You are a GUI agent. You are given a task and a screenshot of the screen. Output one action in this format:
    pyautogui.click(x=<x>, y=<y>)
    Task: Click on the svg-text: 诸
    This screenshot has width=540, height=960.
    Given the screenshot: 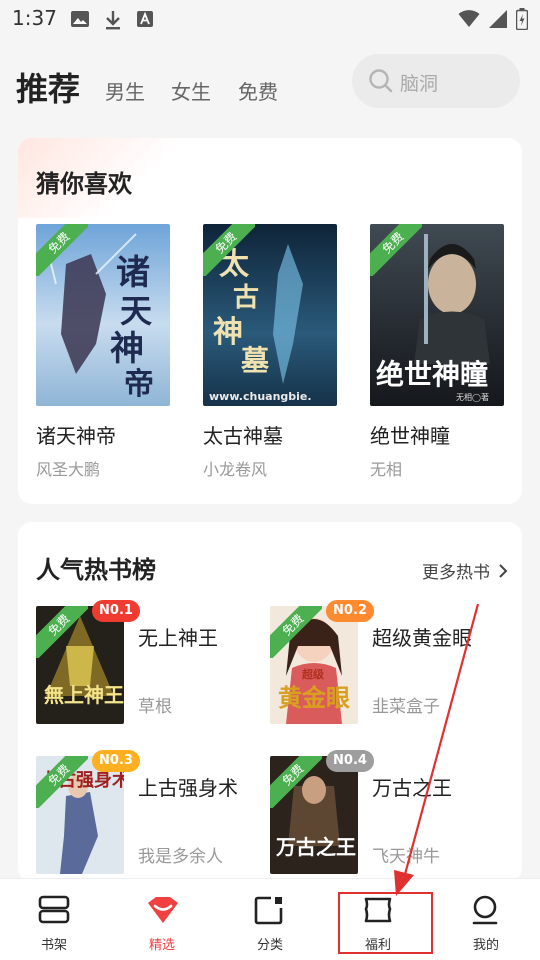 What is the action you would take?
    pyautogui.click(x=133, y=273)
    